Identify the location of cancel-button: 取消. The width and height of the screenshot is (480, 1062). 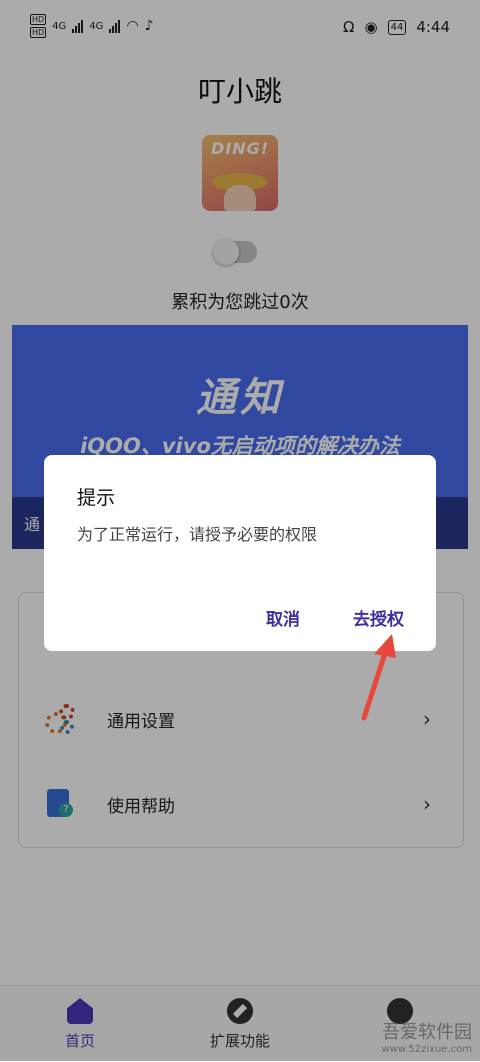
(283, 617).